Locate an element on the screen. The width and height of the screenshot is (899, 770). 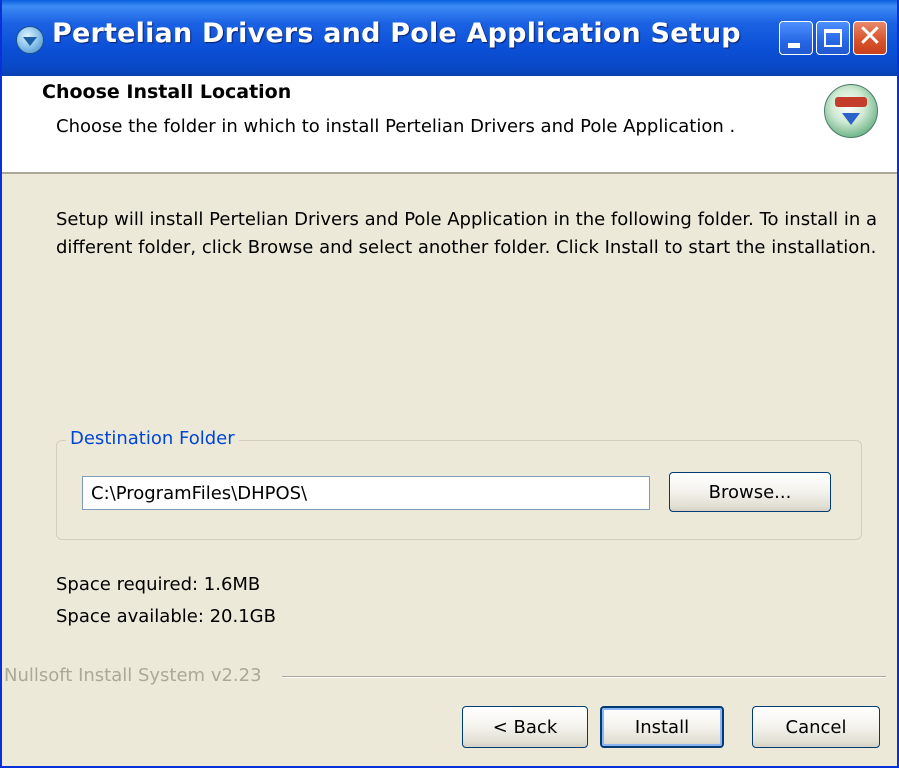
maximize-button is located at coordinates (833, 38).